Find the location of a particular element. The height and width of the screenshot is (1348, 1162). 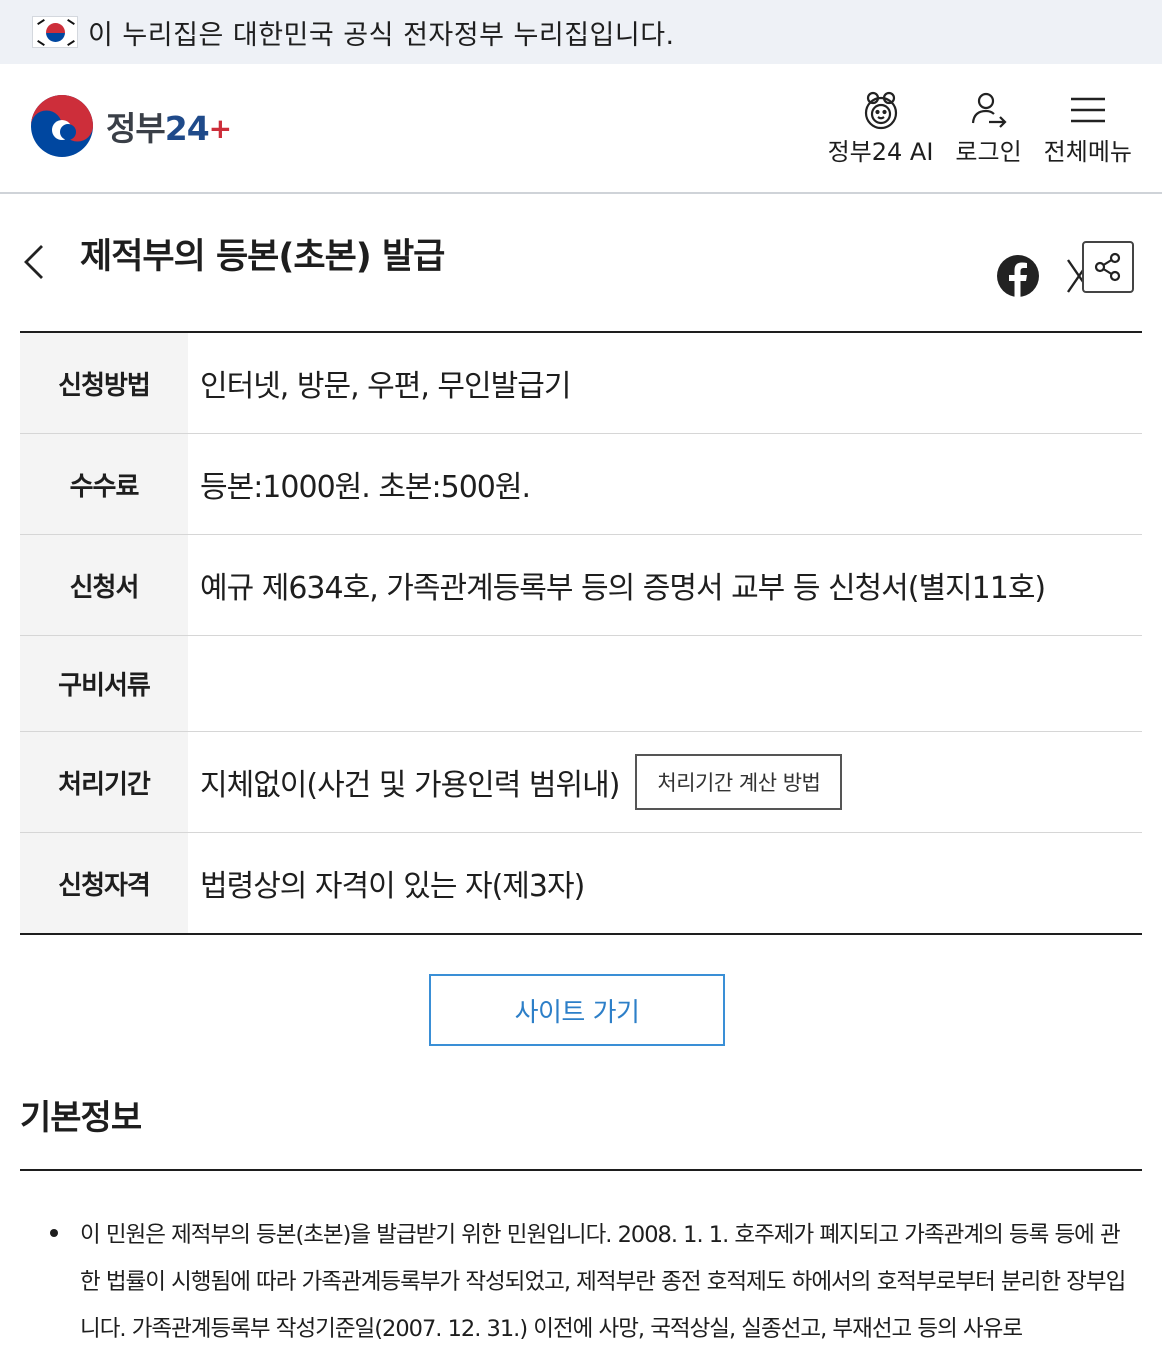

row-label: 신청방법 is located at coordinates (104, 383).